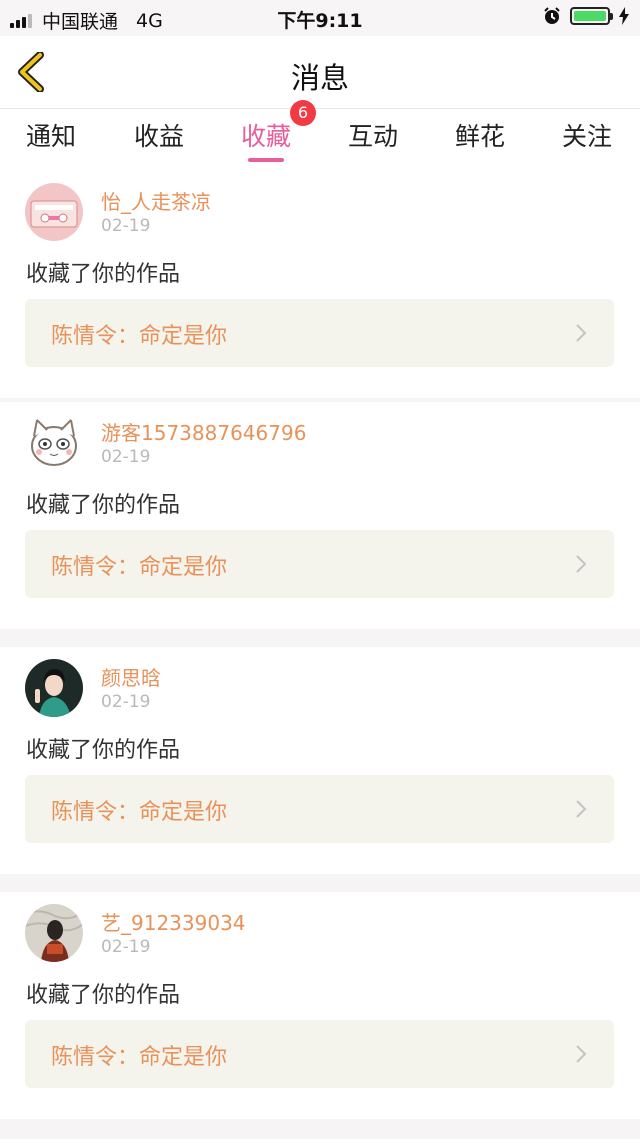 This screenshot has height=1139, width=640. I want to click on tab-notifications: 通知, so click(51, 135).